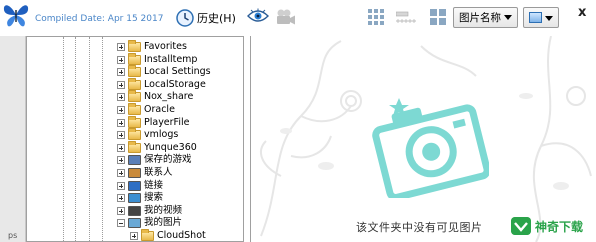 The width and height of the screenshot is (596, 242). What do you see at coordinates (167, 122) in the screenshot?
I see `tree-item-label: PlayerFile` at bounding box center [167, 122].